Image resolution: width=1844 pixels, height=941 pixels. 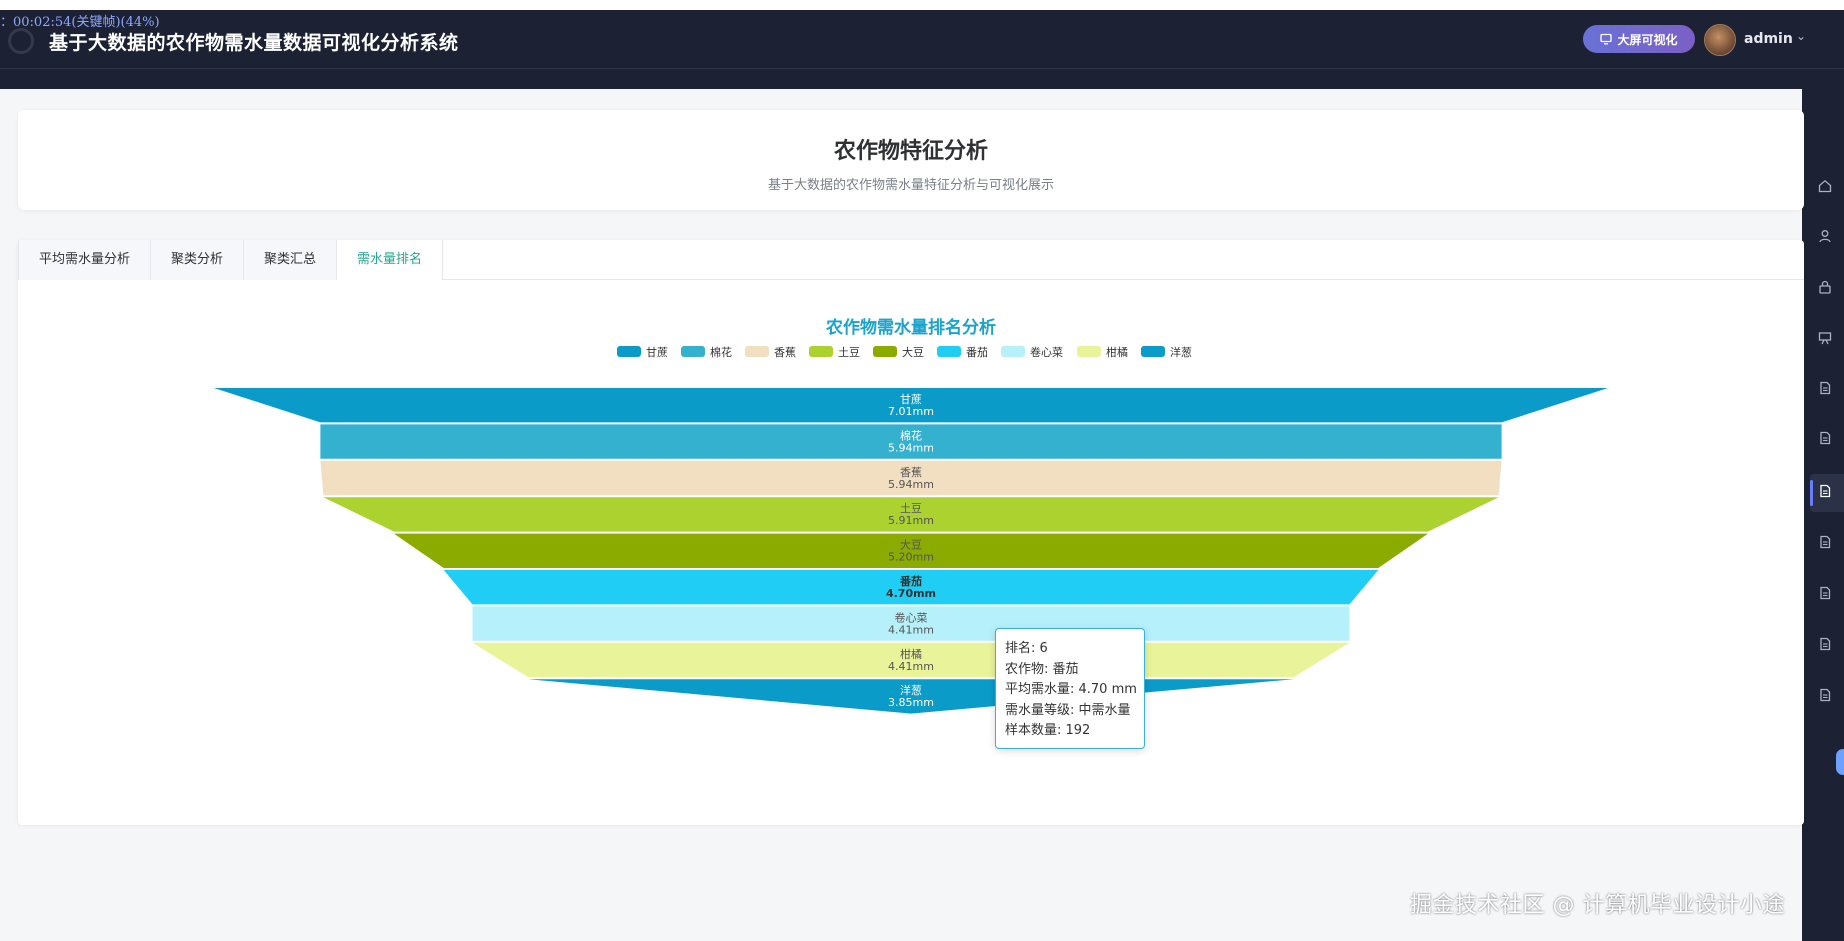 I want to click on tooltip-water-level: 需水量等级: 中需水量, so click(x=1068, y=710).